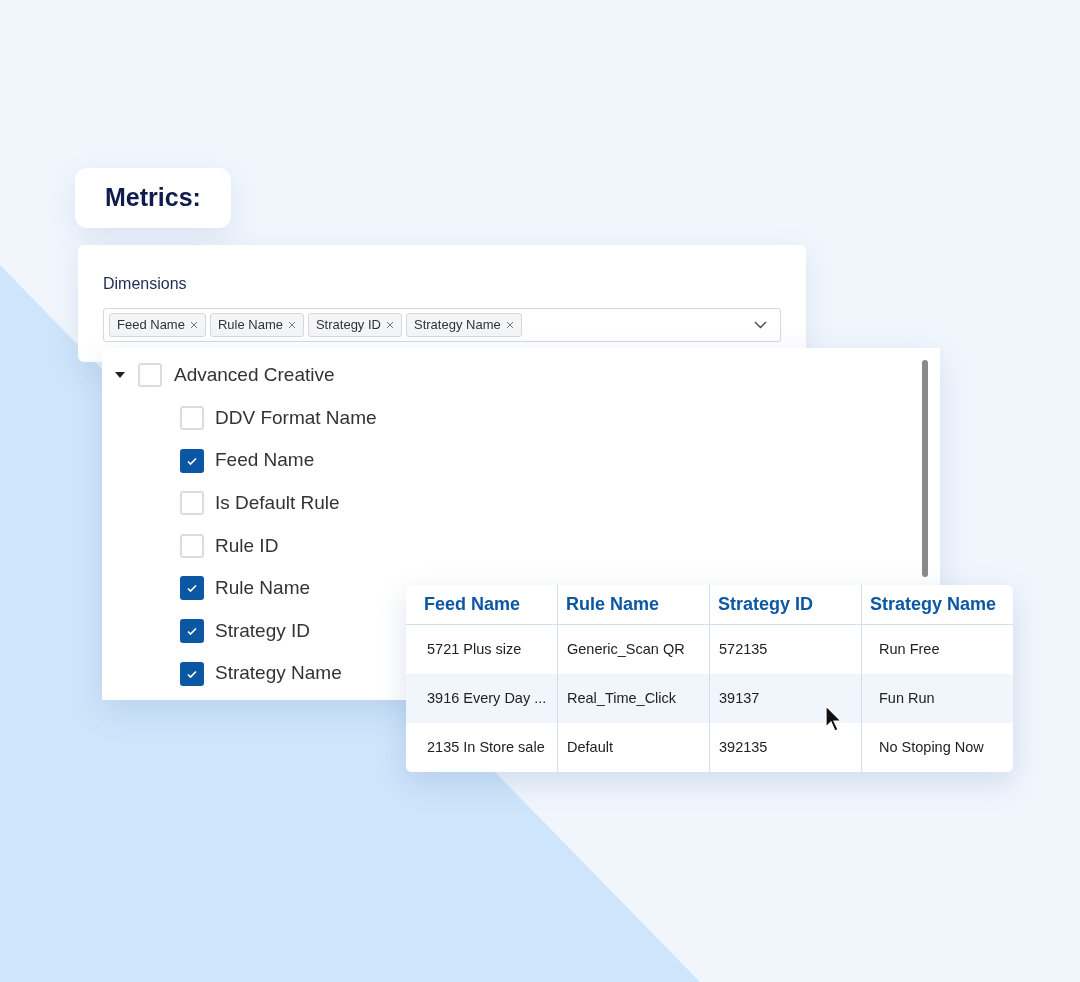  I want to click on table-row: 3916 Every Day ... Real_Time_Click 39137 Fun Run, so click(709, 698).